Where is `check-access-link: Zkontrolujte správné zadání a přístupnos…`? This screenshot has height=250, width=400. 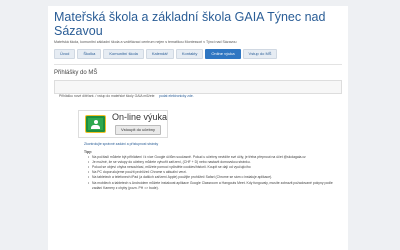
check-access-link: Zkontrolujte správné zadání a přístupnos… is located at coordinates (216, 144).